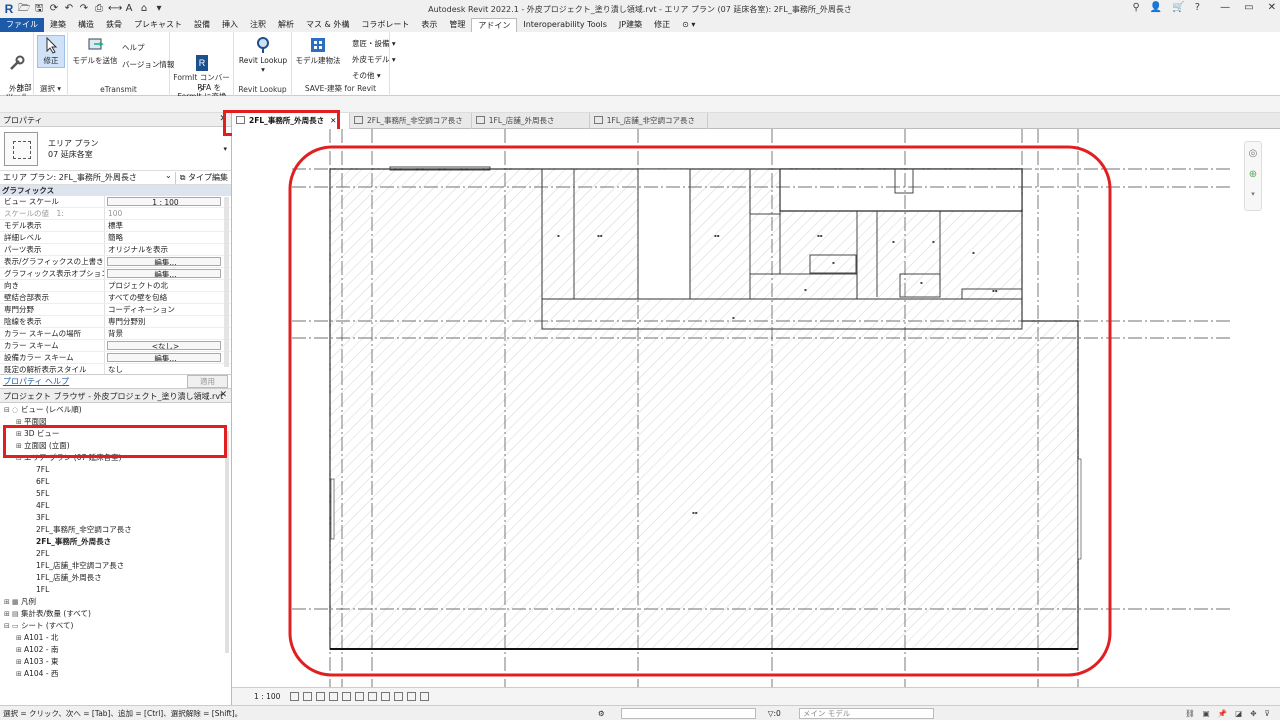 This screenshot has height=720, width=1280. I want to click on navigation-bar: ◎ ⊕ ▾, so click(1253, 176).